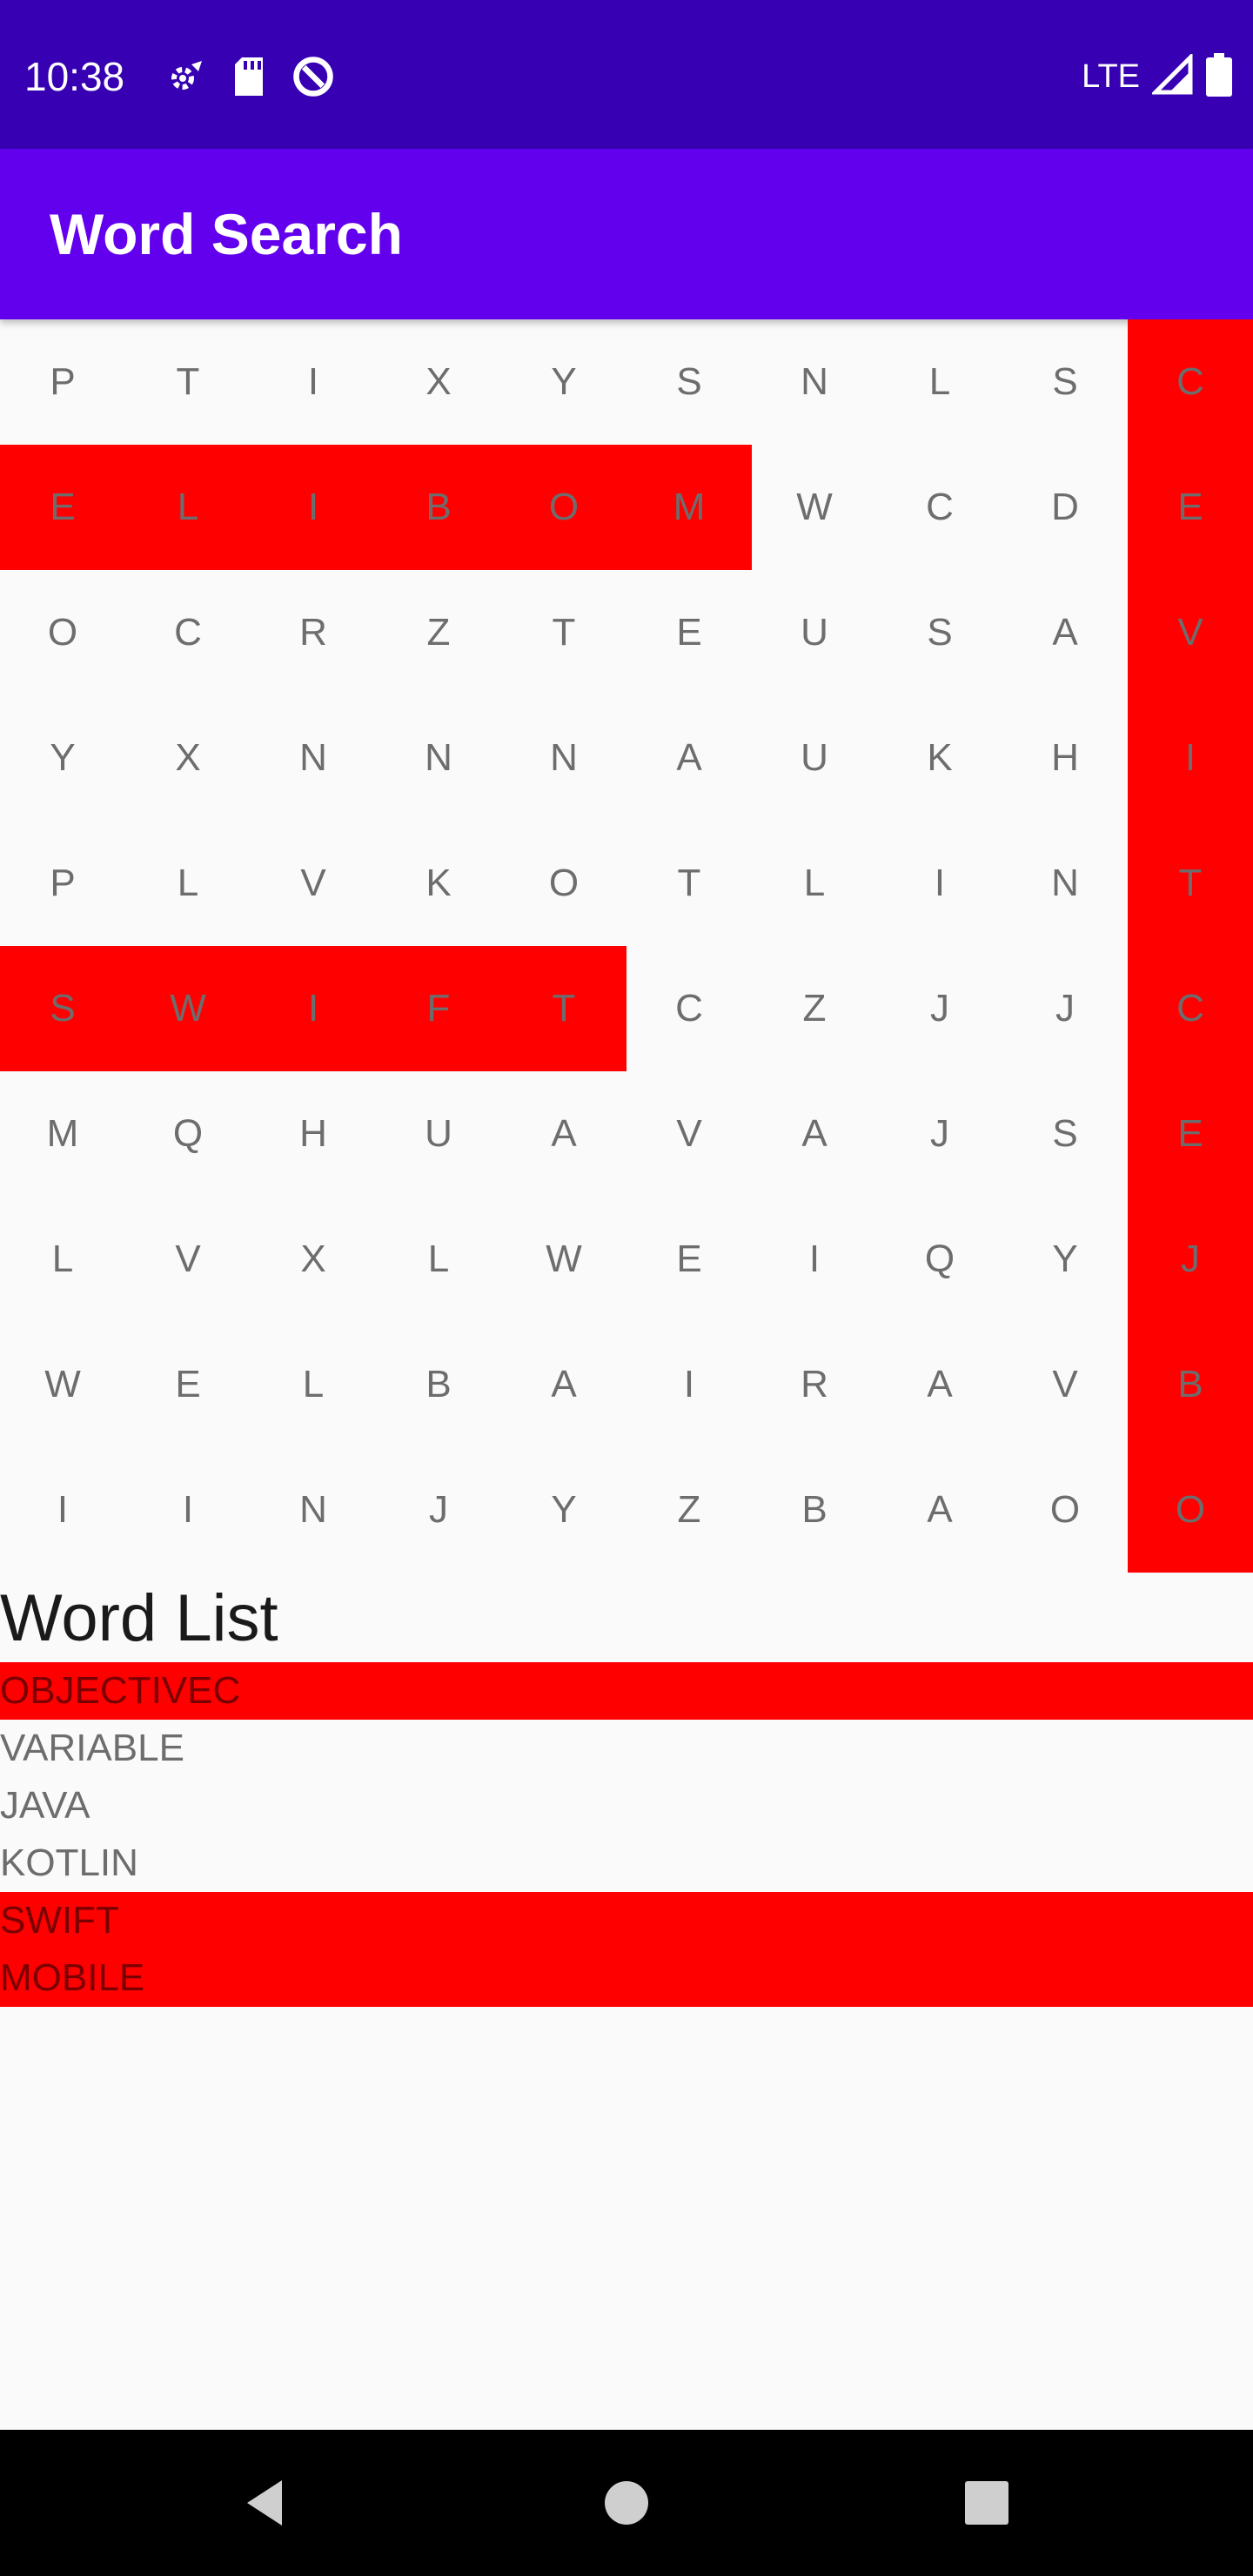 Image resolution: width=1253 pixels, height=2576 pixels. What do you see at coordinates (626, 2502) in the screenshot?
I see `home-icon` at bounding box center [626, 2502].